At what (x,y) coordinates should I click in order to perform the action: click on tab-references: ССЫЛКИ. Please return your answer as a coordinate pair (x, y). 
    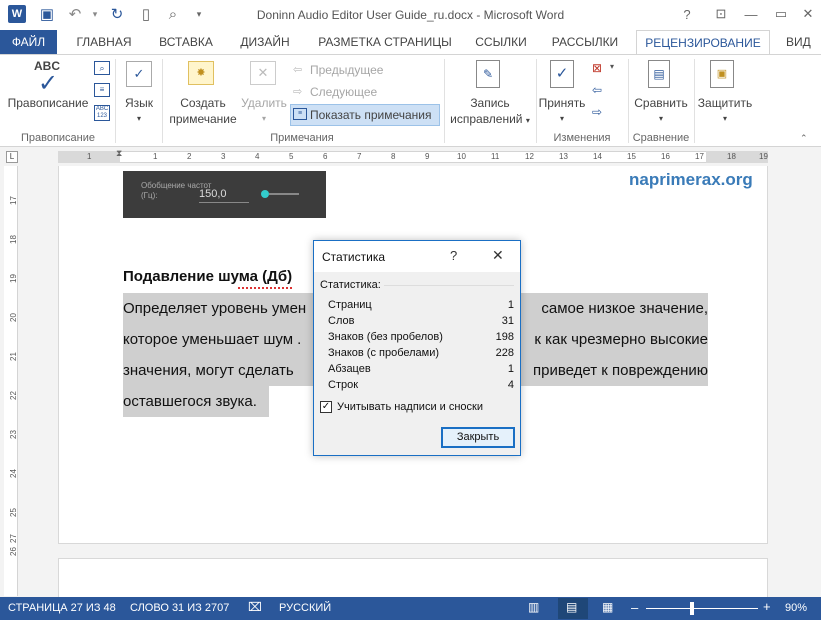
    Looking at the image, I should click on (501, 42).